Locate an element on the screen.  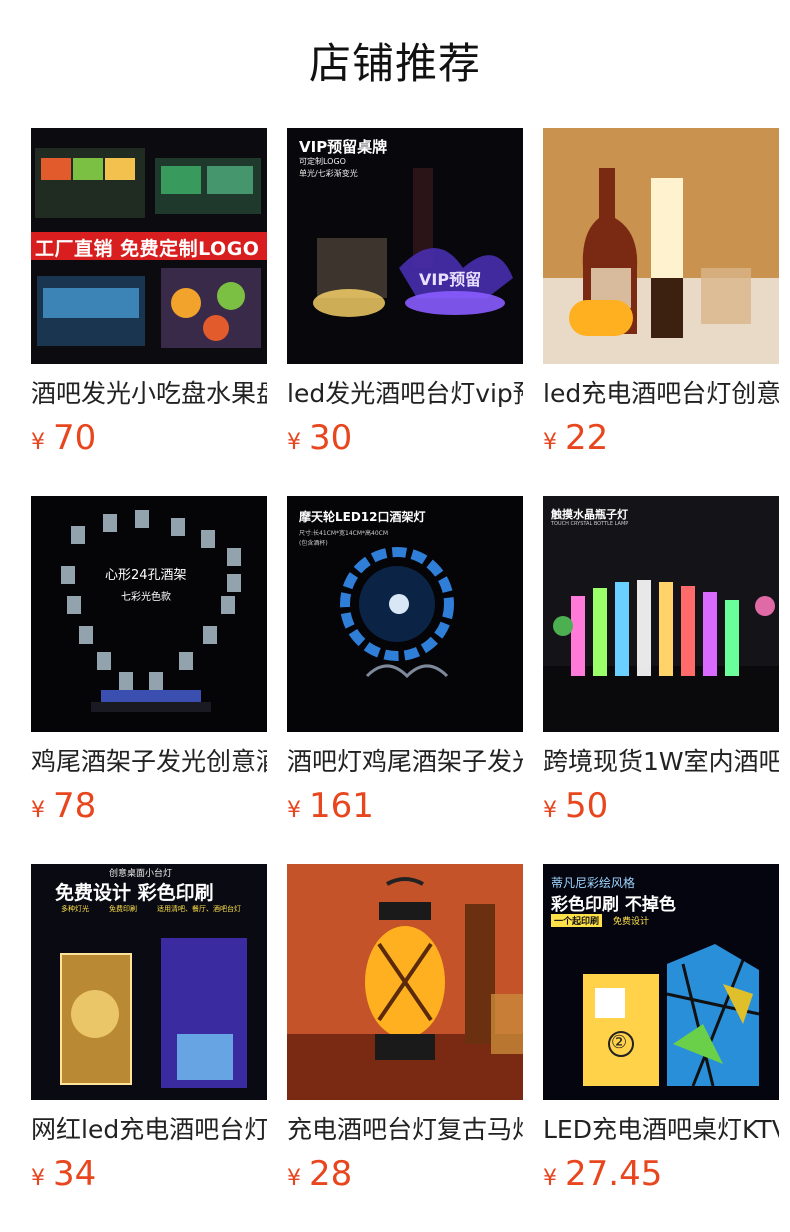
product-card: 充电酒吧台灯复古马灯 ¥28 is located at coordinates (405, 1048).